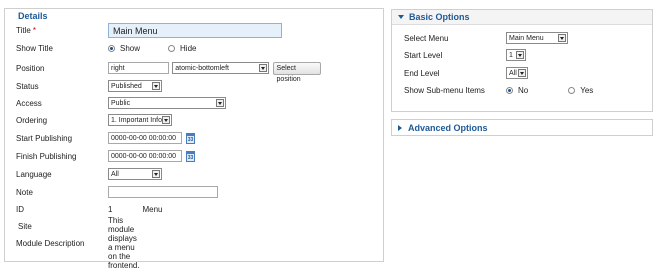 This screenshot has height=275, width=660. Describe the element at coordinates (126, 86) in the screenshot. I see `status-select-value: Published` at that location.